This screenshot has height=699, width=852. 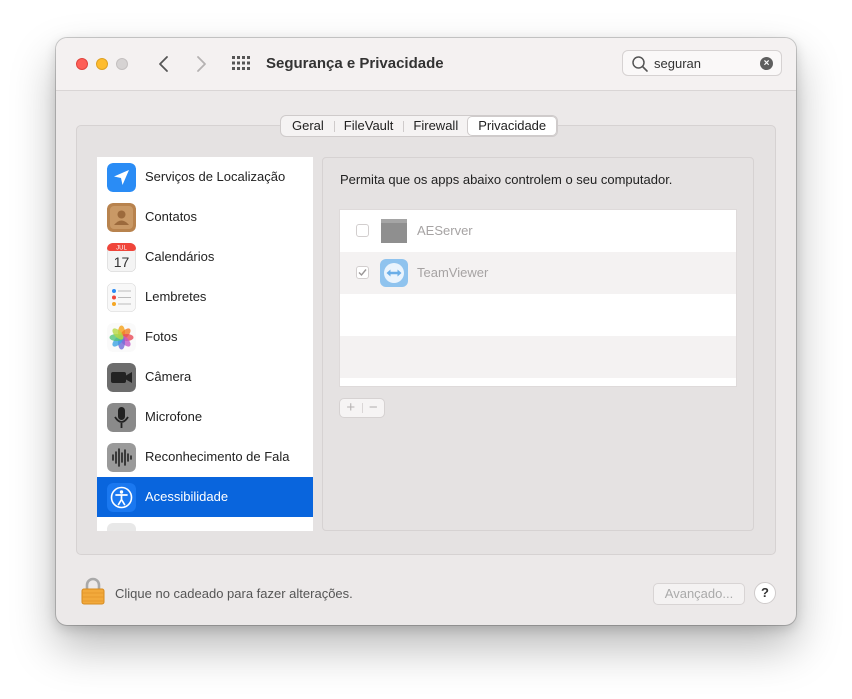 What do you see at coordinates (161, 336) in the screenshot?
I see `sidebar-item-label: Fotos` at bounding box center [161, 336].